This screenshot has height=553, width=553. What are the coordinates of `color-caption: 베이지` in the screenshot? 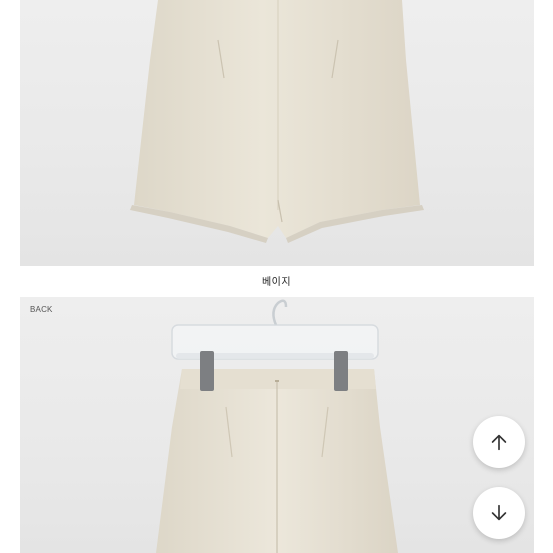 It's located at (276, 282).